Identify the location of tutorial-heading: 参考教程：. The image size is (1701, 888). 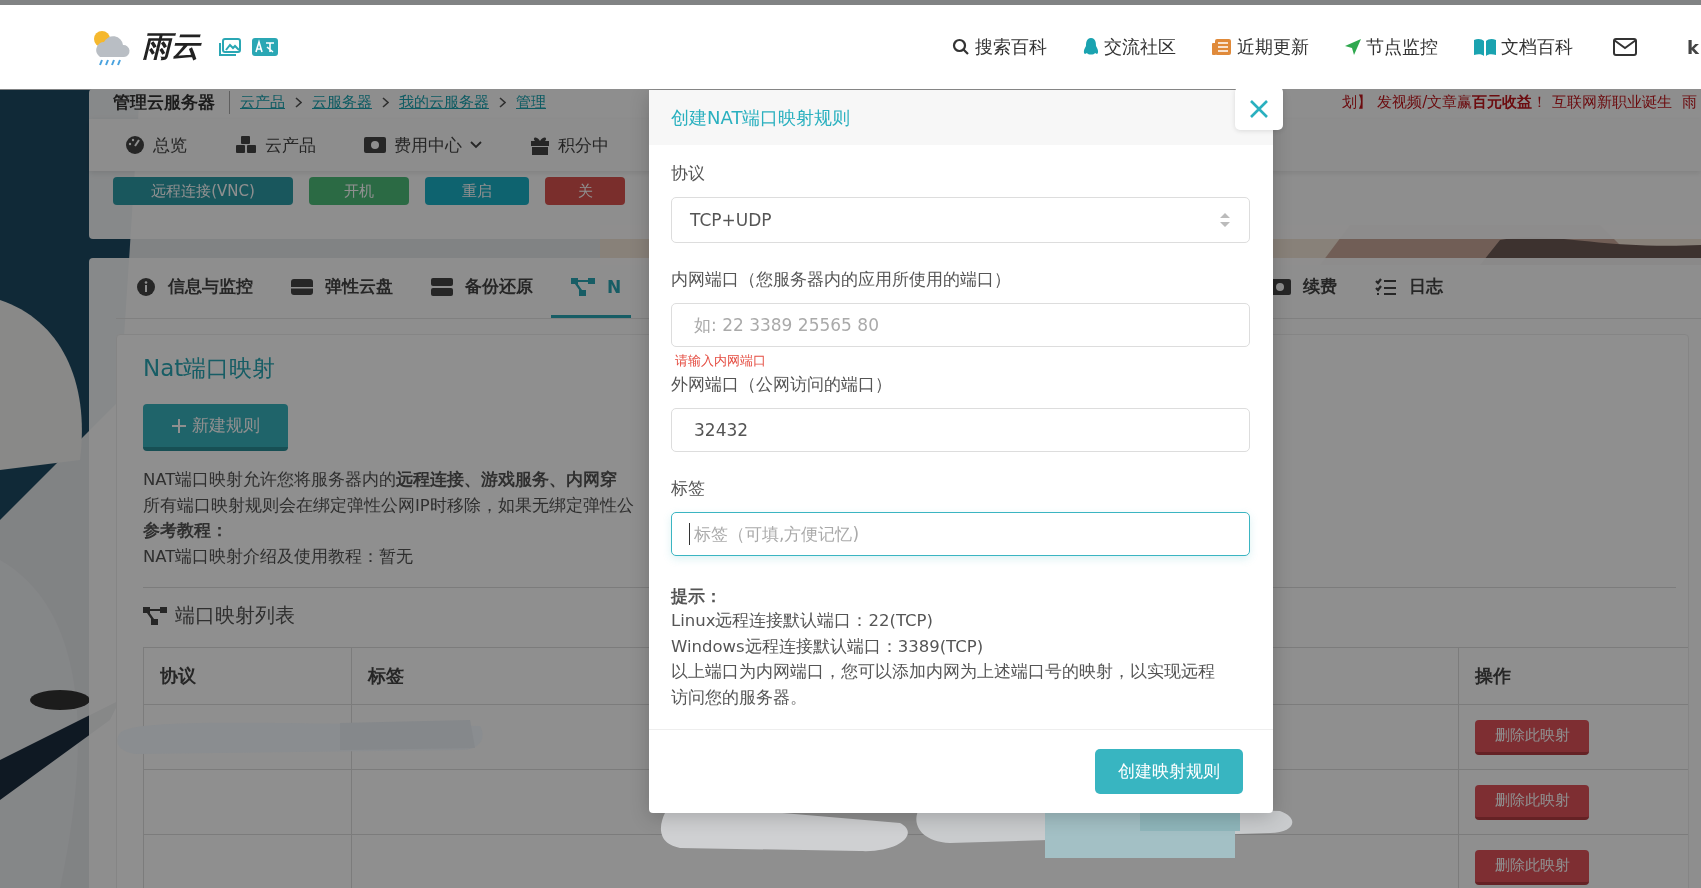
(185, 531).